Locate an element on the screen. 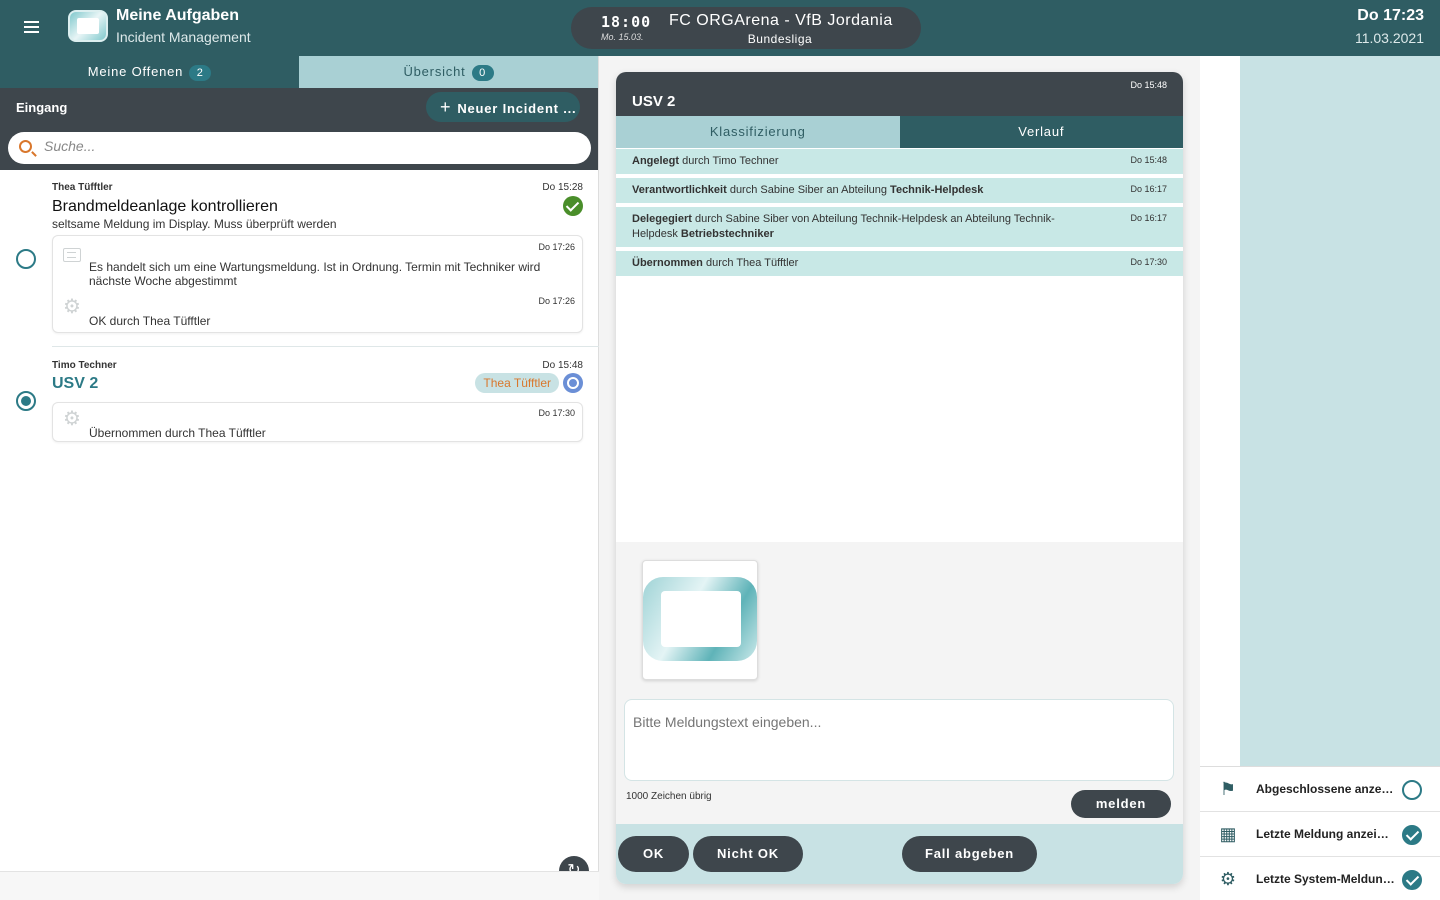  tab-meine-offenen: Meine Offenen 2 is located at coordinates (149, 72).